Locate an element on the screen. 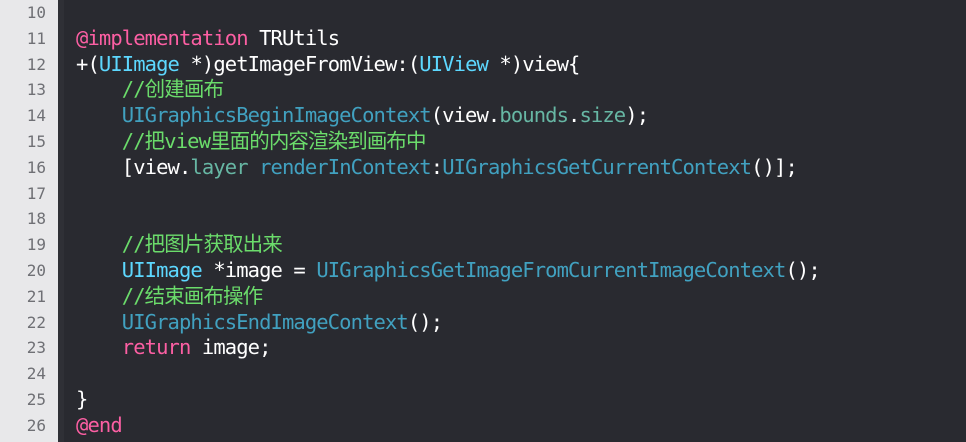 Image resolution: width=966 pixels, height=442 pixels. code-line: 26 @end is located at coordinates (483, 426).